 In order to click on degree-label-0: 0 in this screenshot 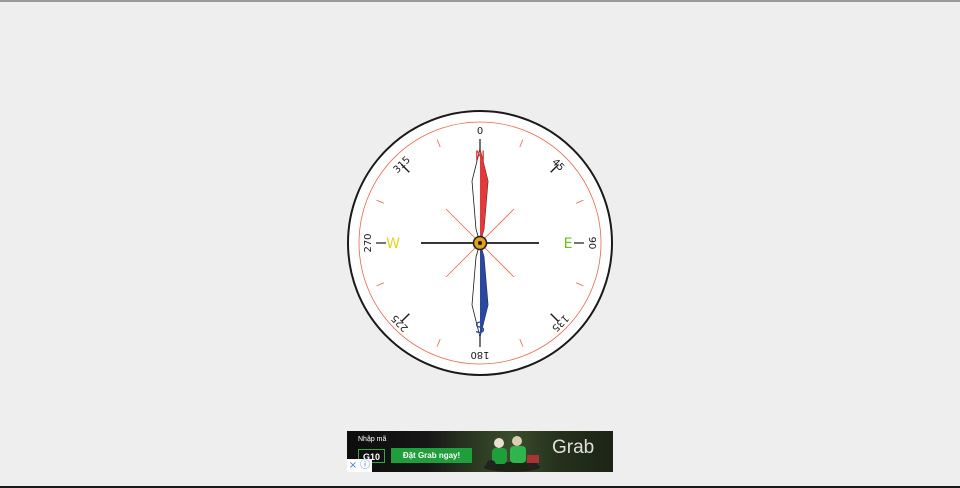, I will do `click(480, 131)`.